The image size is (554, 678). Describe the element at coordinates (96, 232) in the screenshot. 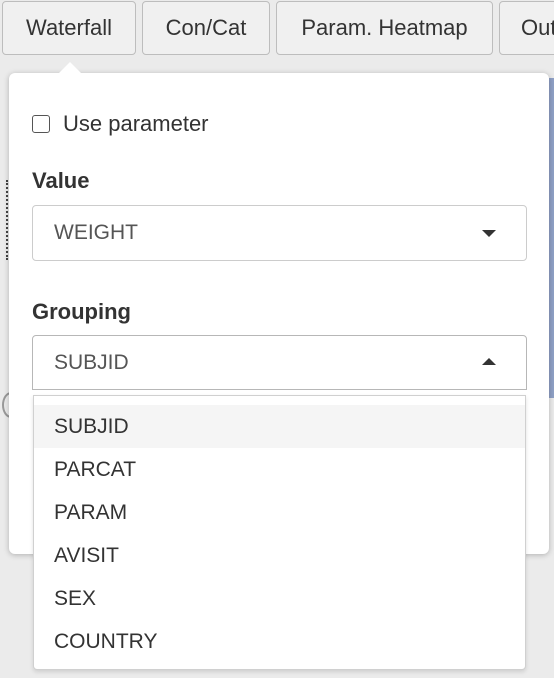

I see `value-select-text: WEIGHT` at that location.